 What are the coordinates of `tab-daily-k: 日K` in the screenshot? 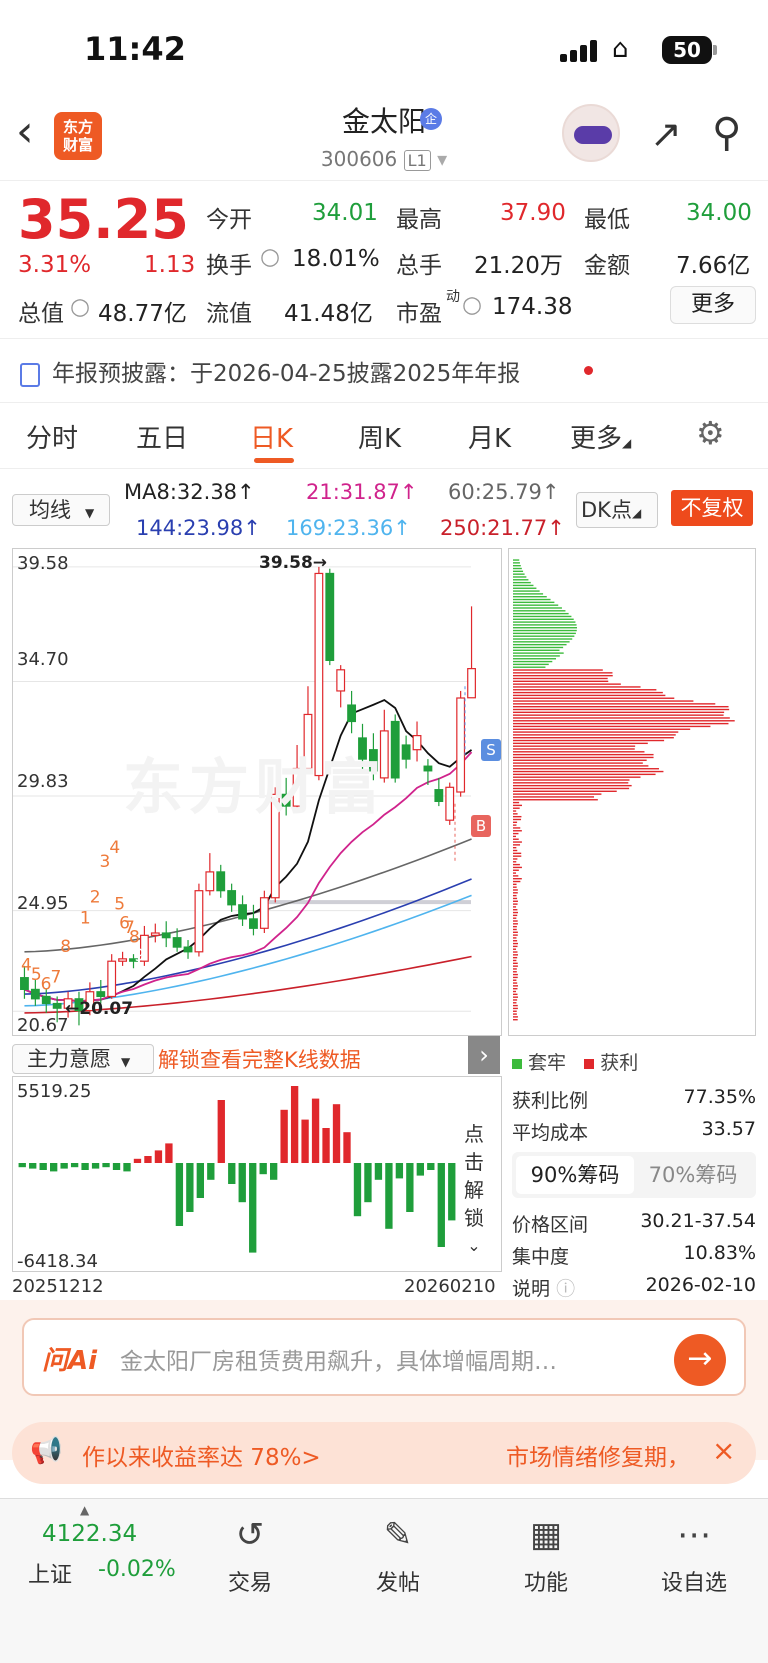 It's located at (271, 436).